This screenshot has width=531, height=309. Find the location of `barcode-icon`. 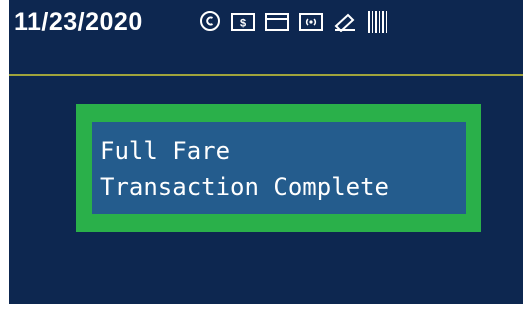

barcode-icon is located at coordinates (378, 22).